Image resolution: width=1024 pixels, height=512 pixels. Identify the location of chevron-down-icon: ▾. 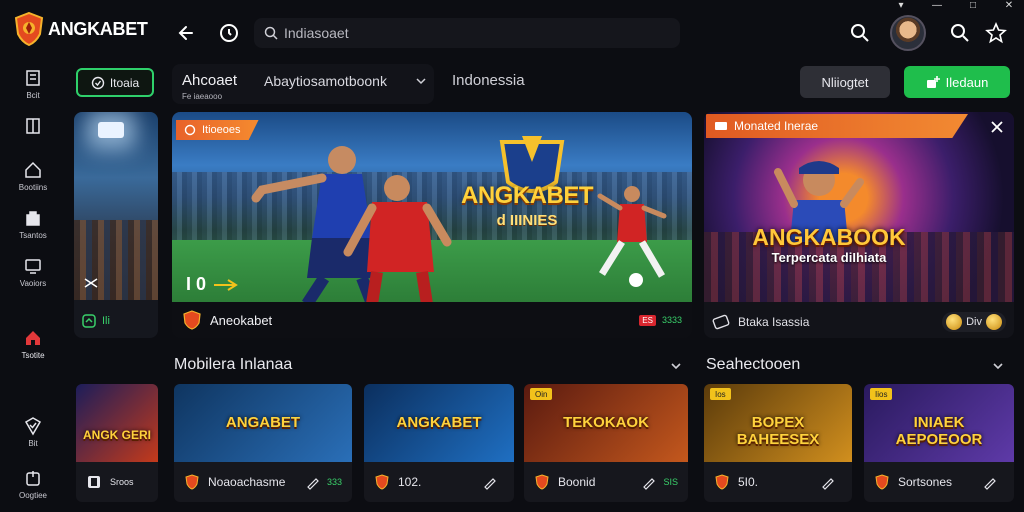
(901, 6).